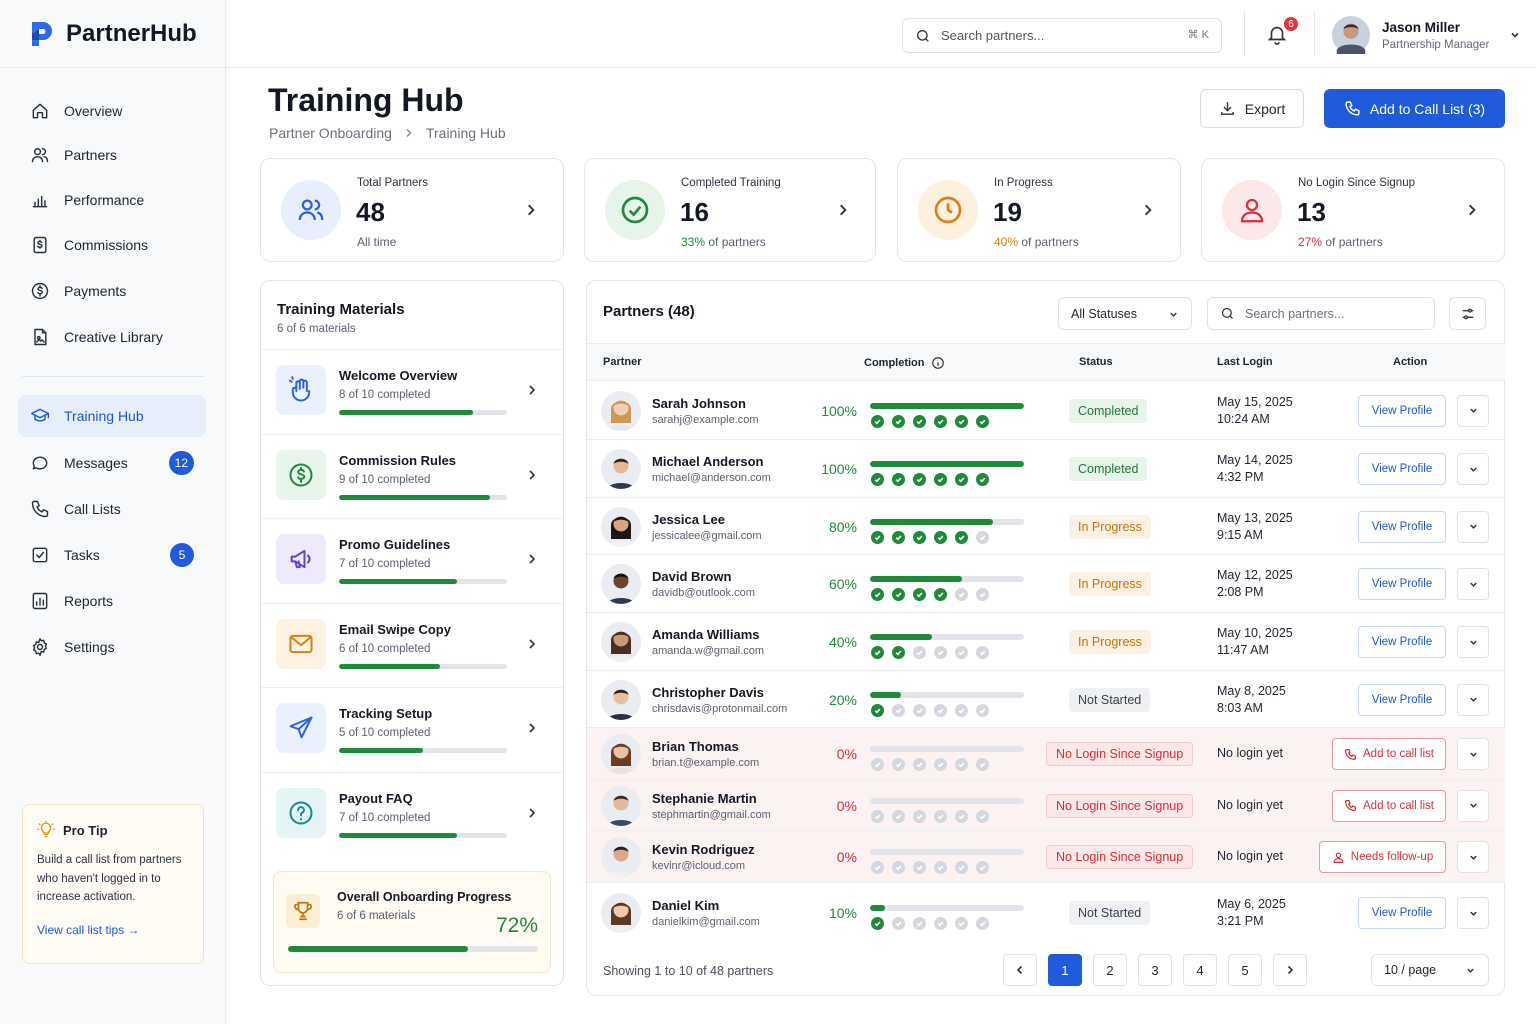 This screenshot has width=1536, height=1024. I want to click on material-progress-text: 9 of 10 completed, so click(385, 479).